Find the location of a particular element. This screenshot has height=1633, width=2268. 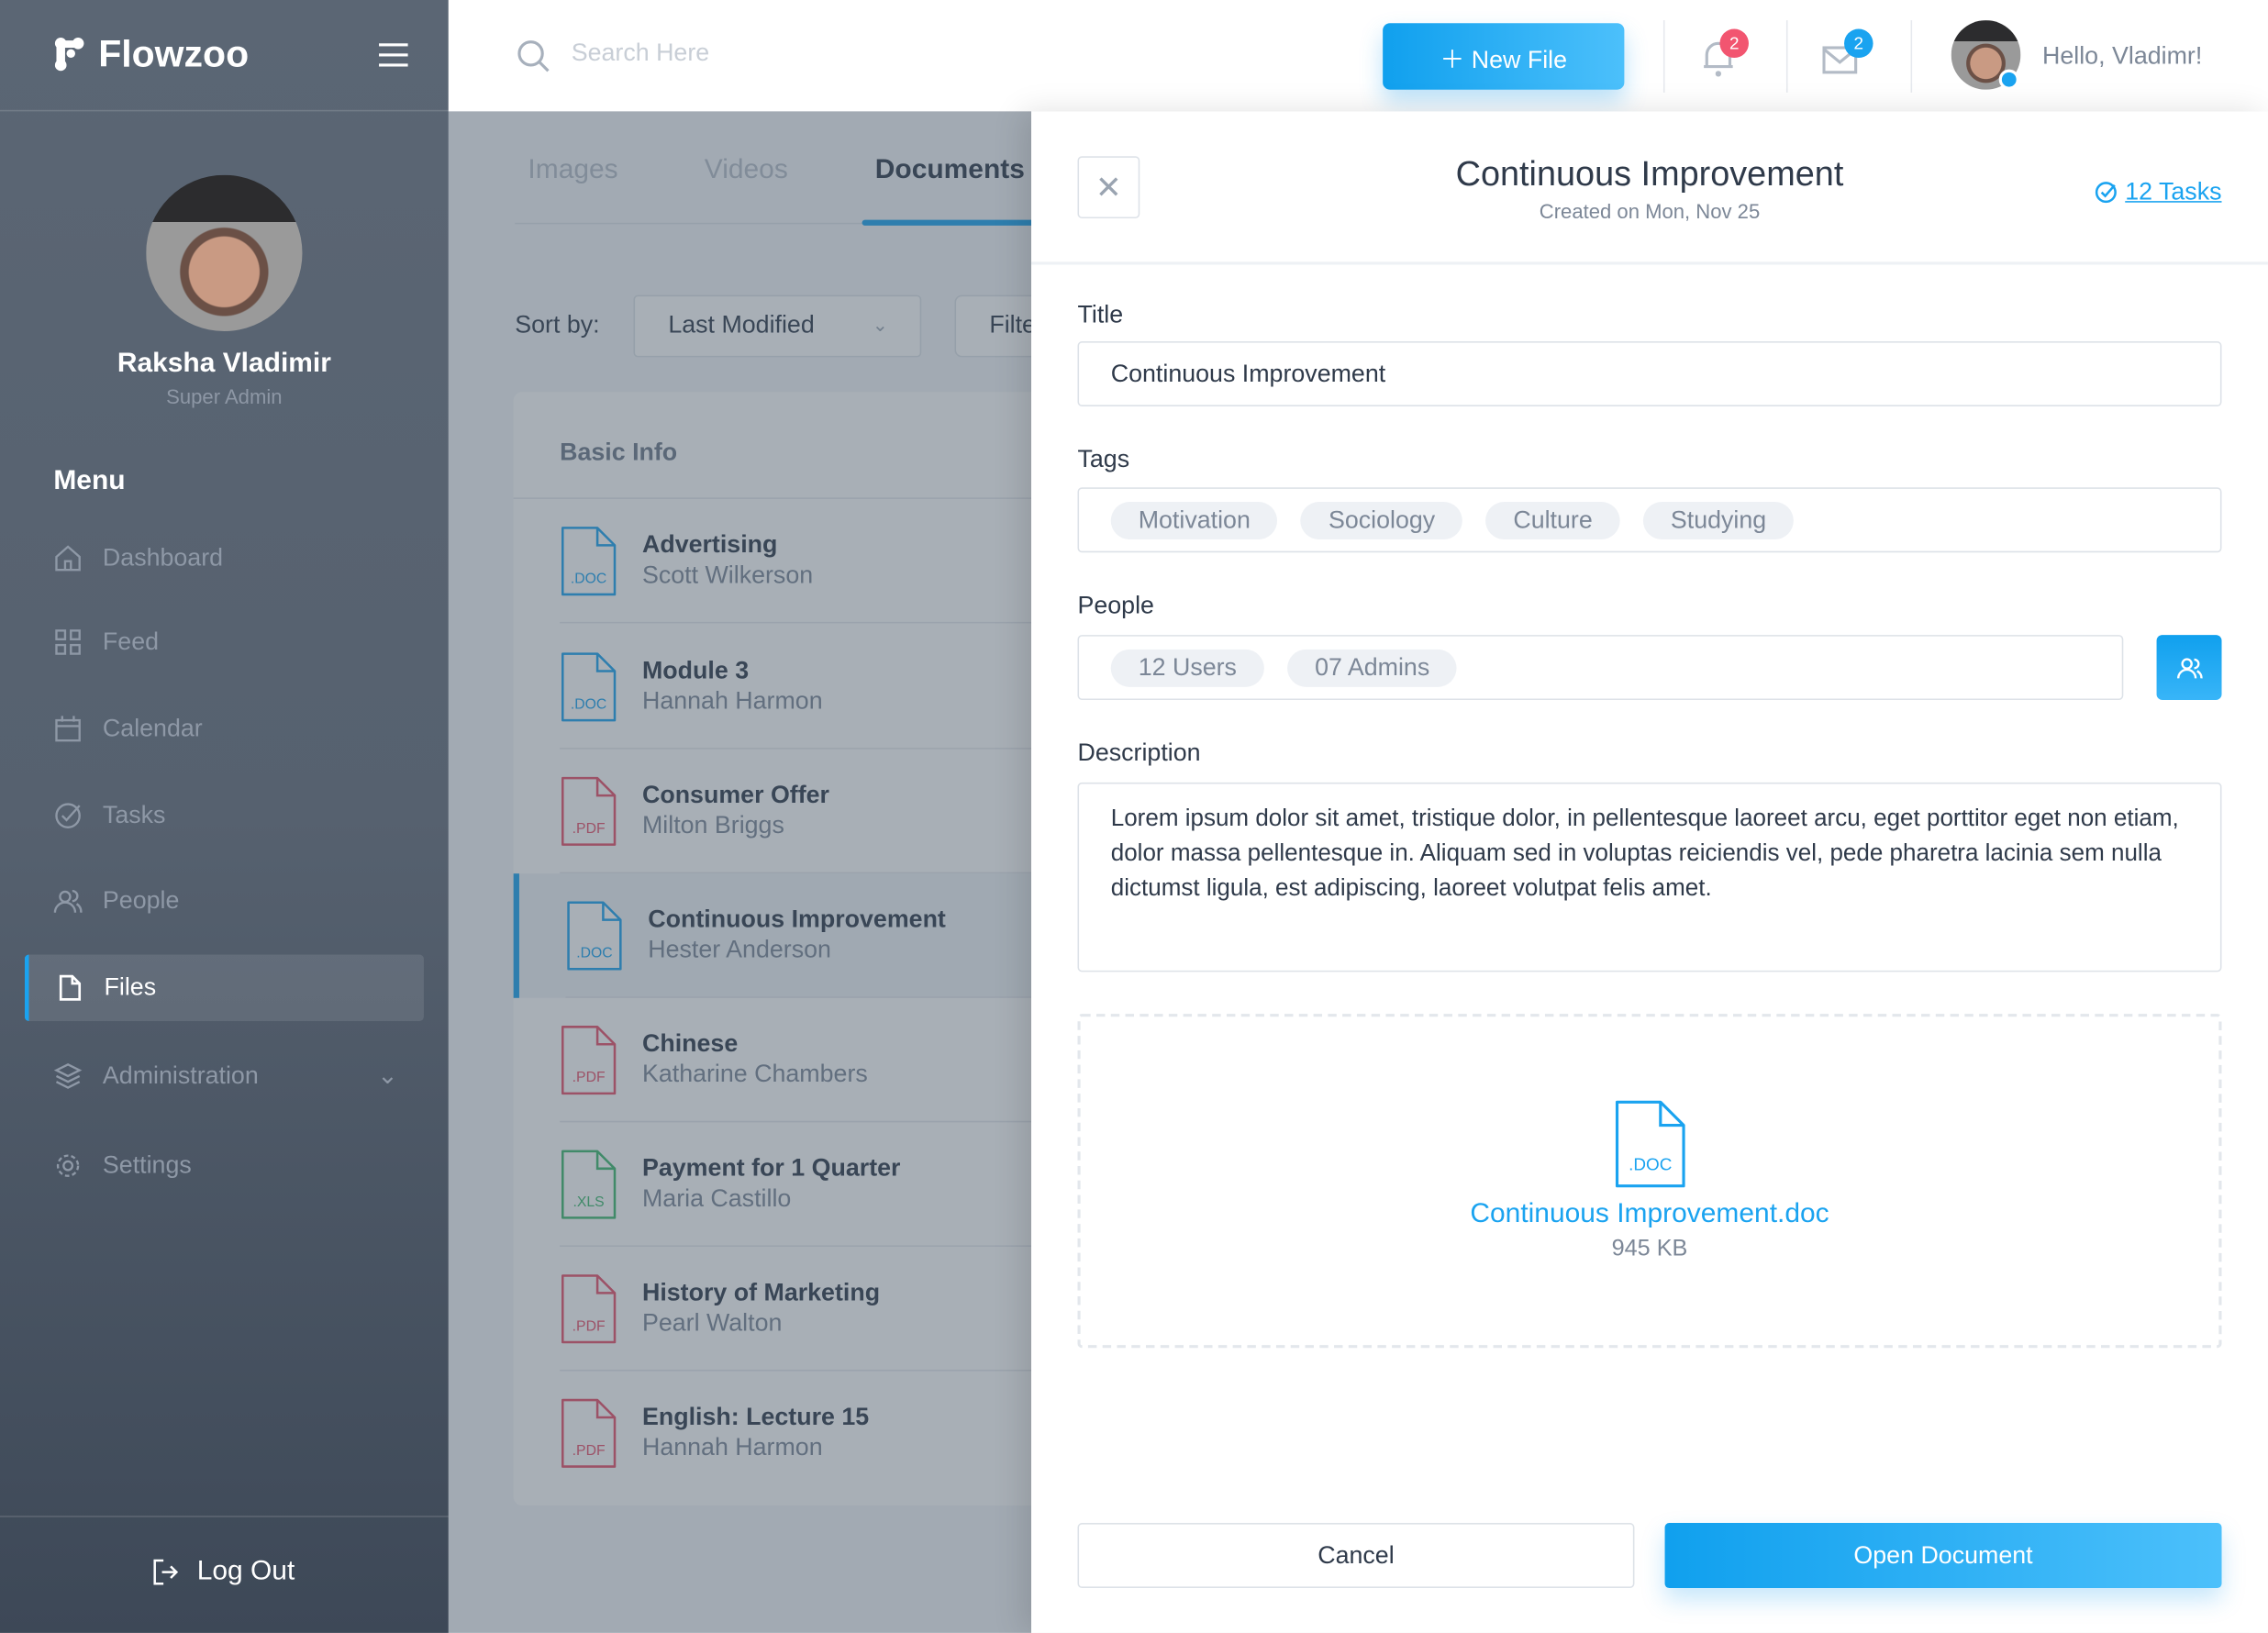

tags-input: Motivation Sociology Culture Studying is located at coordinates (1650, 520).